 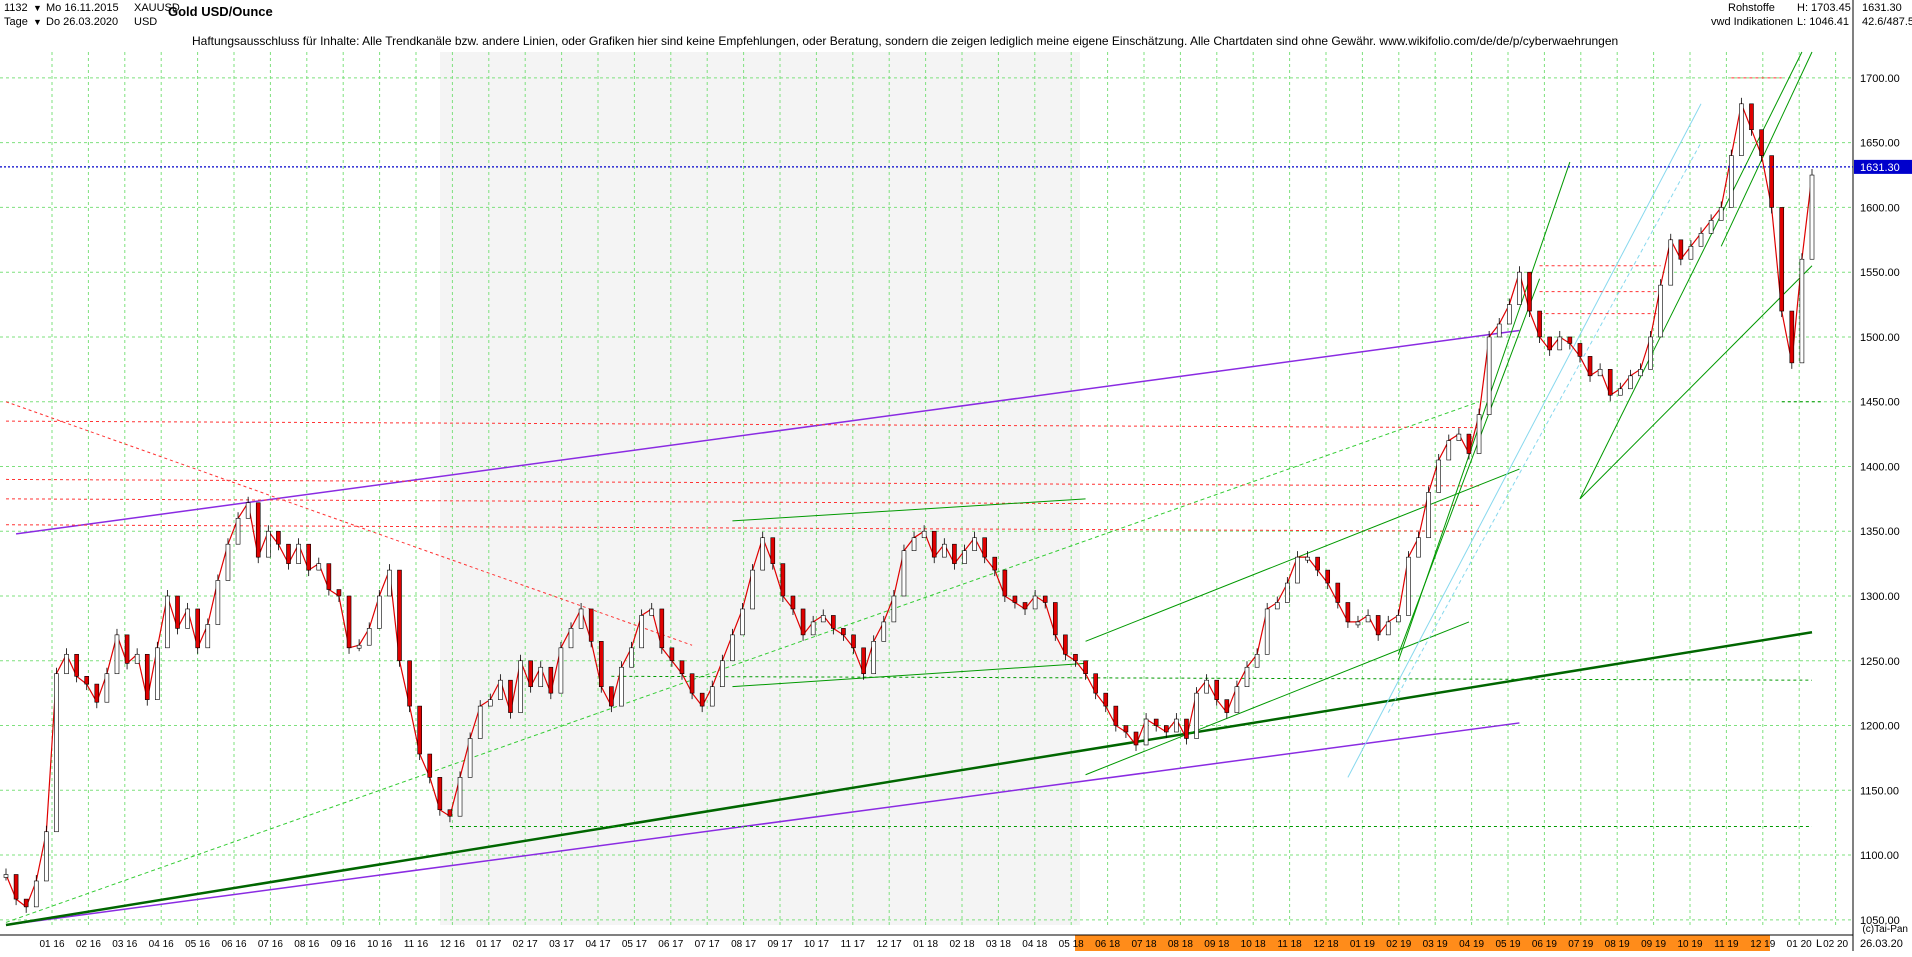 I want to click on y-tick-label: 1550.00, so click(x=1880, y=273).